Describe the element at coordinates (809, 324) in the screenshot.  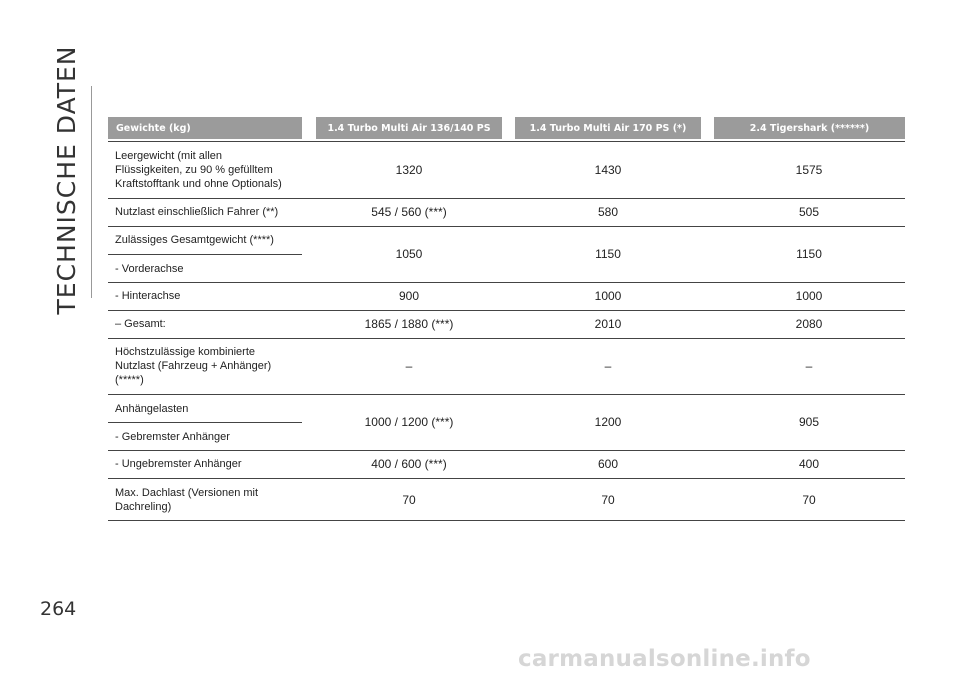
I see `cell-value: 2080` at that location.